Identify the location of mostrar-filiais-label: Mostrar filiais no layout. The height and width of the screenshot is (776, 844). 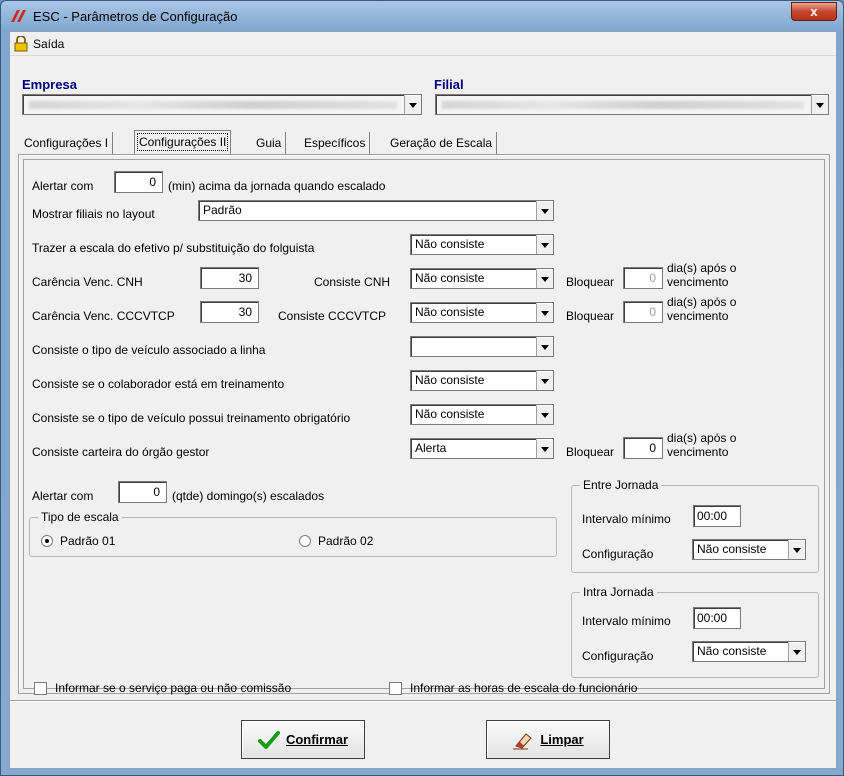
(93, 214).